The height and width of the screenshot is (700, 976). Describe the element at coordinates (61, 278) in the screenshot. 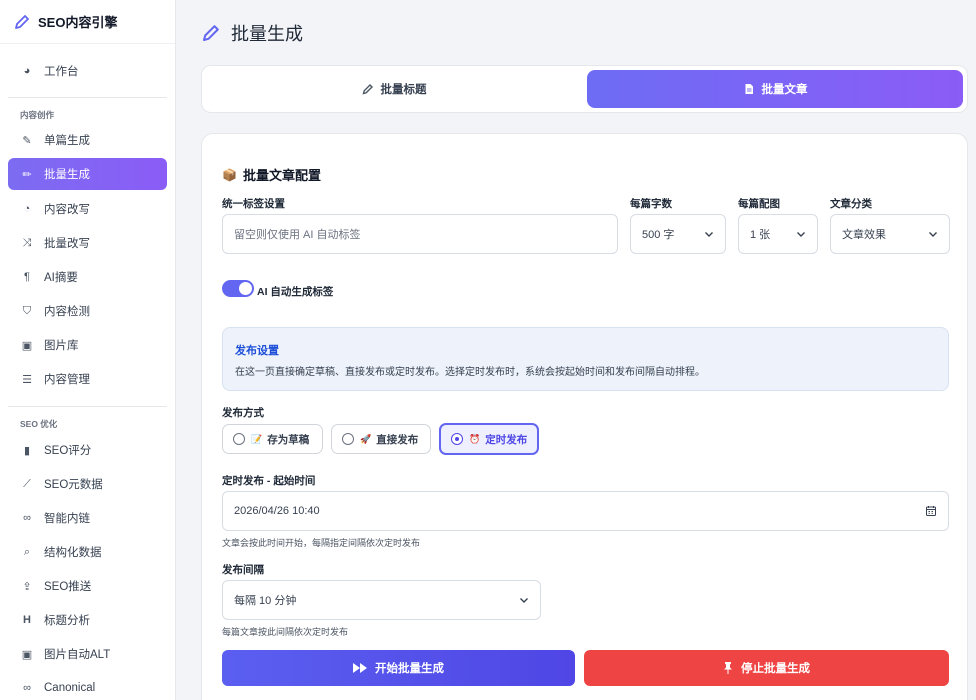

I see `sidebar-item-label: AI摘要` at that location.